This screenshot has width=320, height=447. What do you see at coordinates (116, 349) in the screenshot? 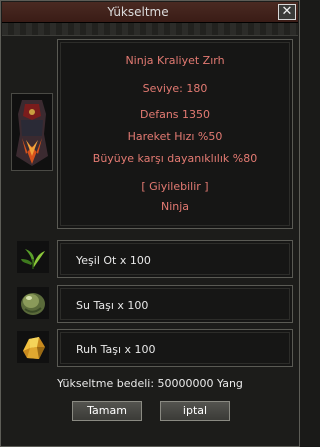
I see `material-label: Ruh Taşı x 100` at bounding box center [116, 349].